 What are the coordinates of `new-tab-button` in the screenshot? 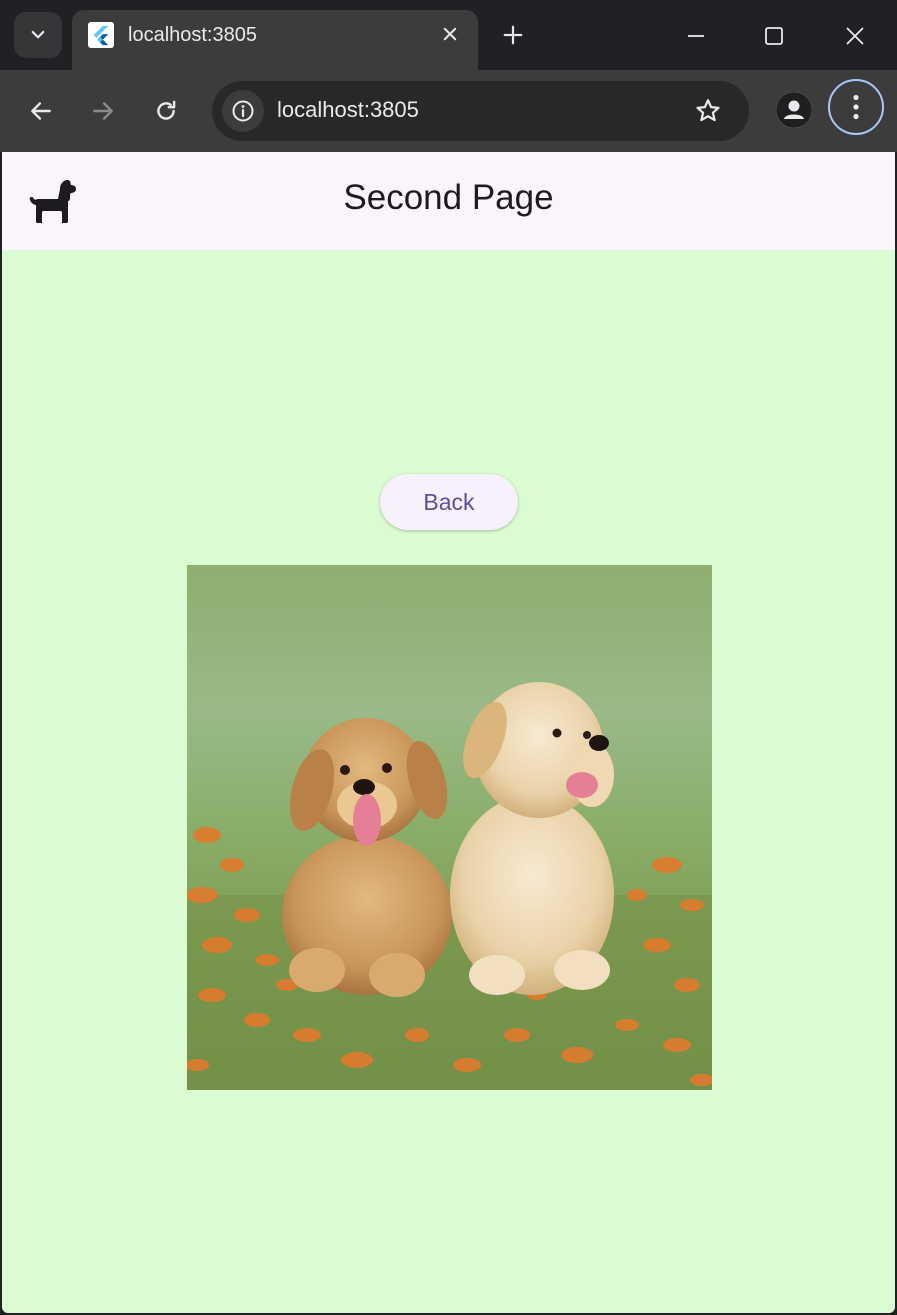 It's located at (513, 35).